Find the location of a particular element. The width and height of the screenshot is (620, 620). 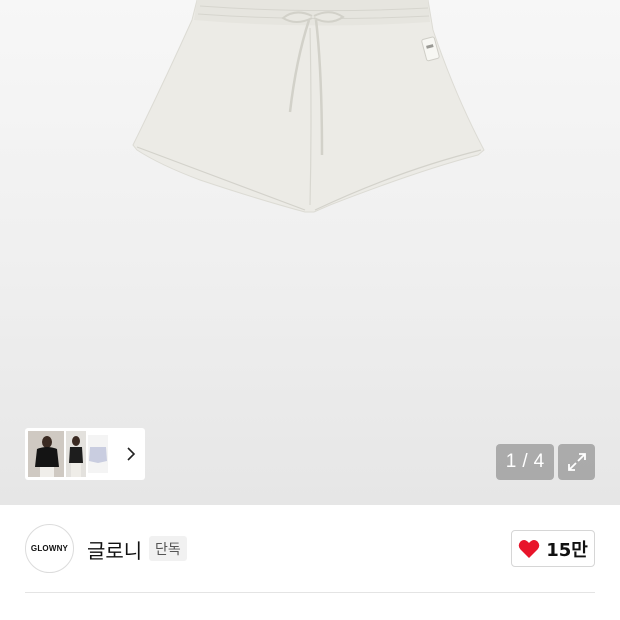

thumbnail-strip is located at coordinates (85, 454).